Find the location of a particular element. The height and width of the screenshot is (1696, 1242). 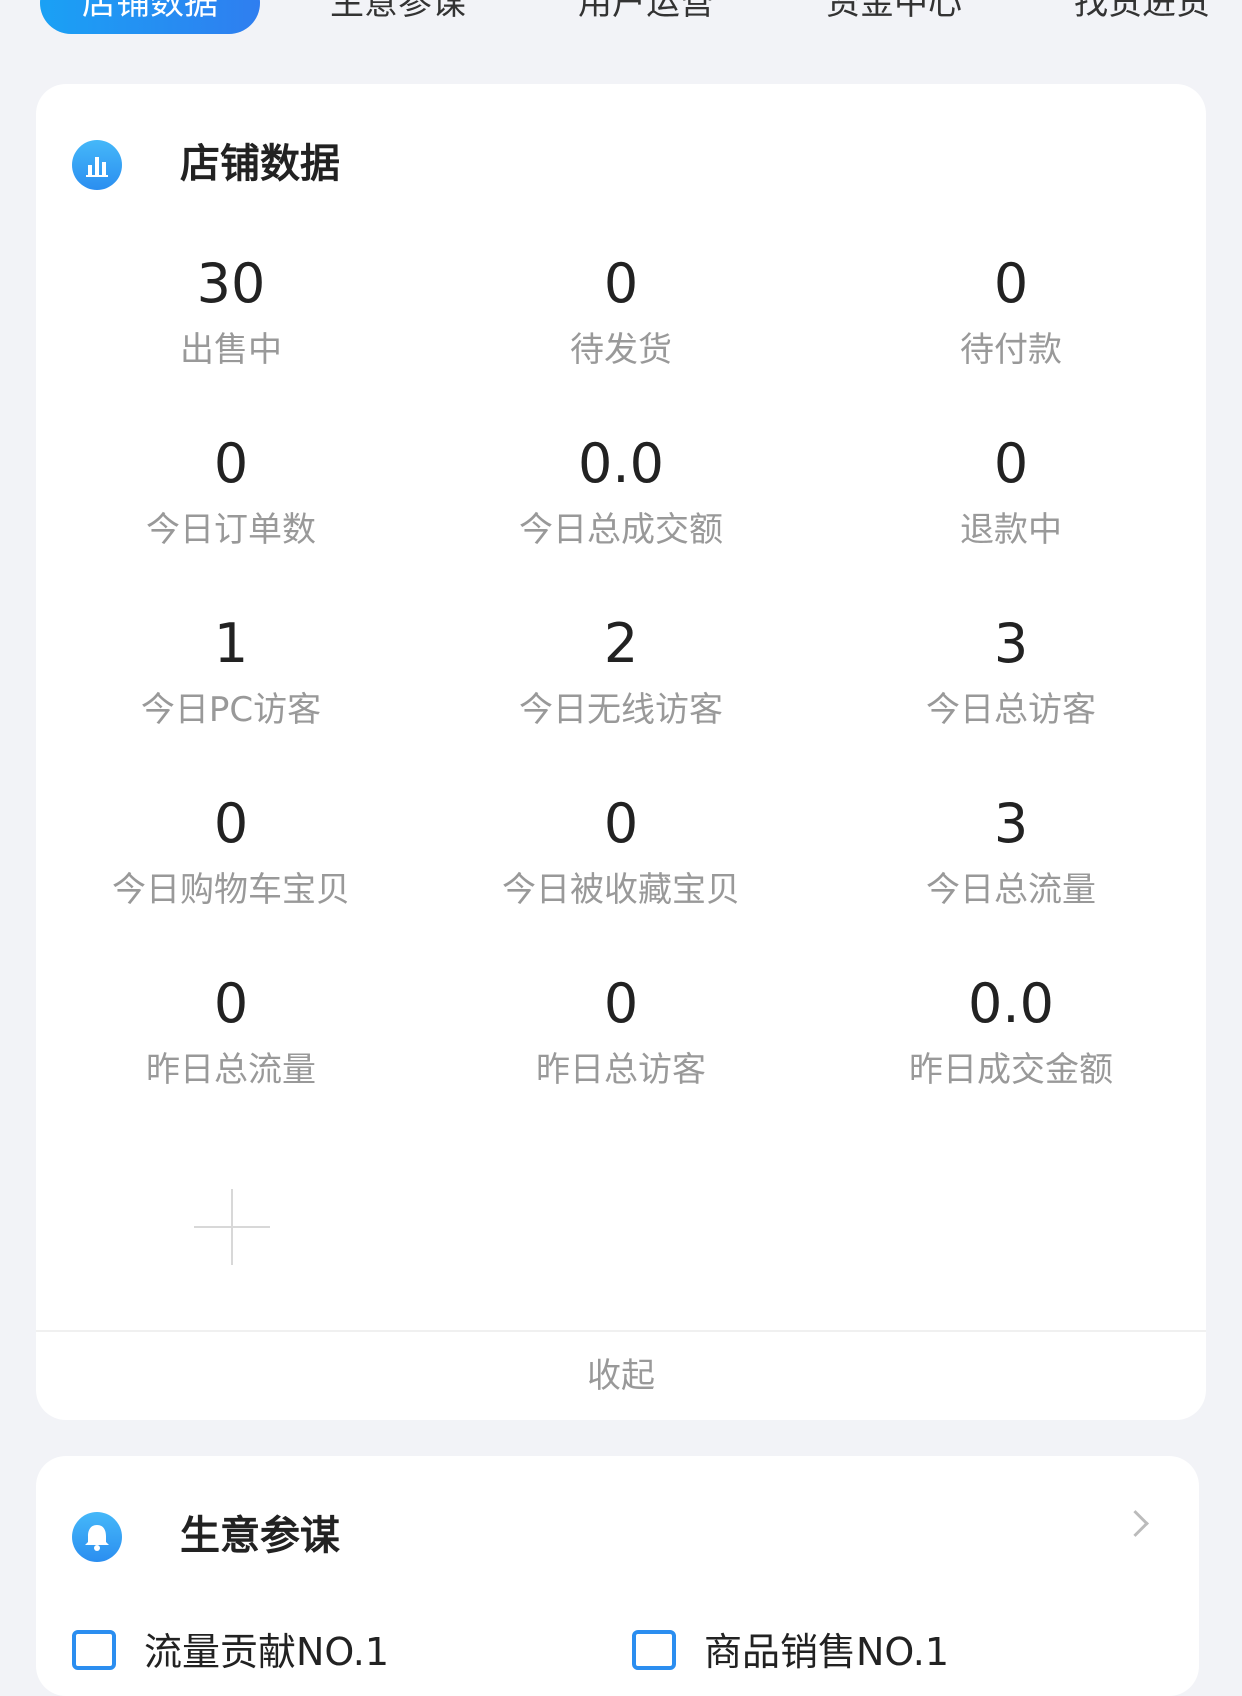

add-stat-button is located at coordinates (232, 1227).